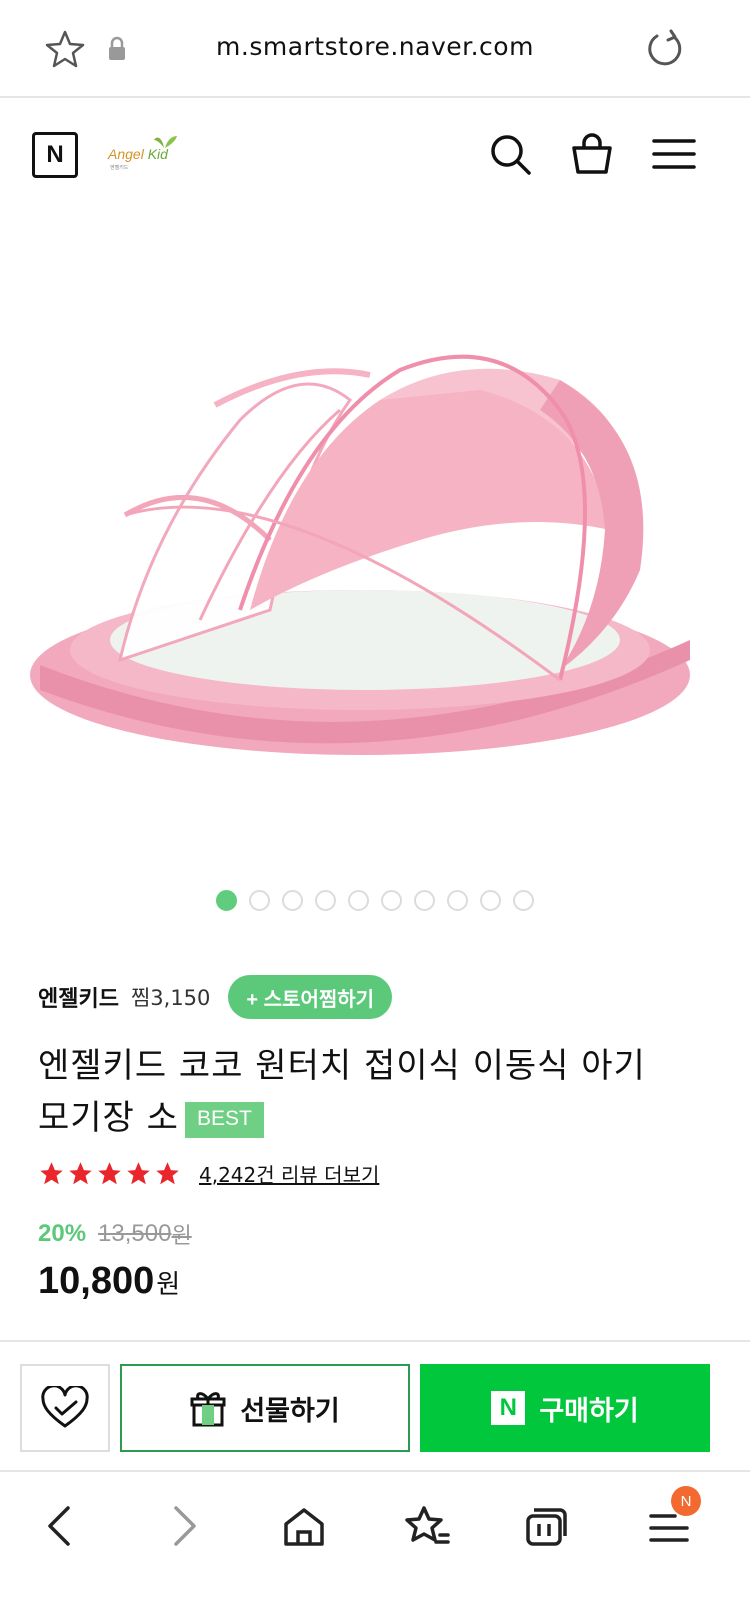 Image resolution: width=750 pixels, height=1612 pixels. Describe the element at coordinates (170, 998) in the screenshot. I see `wish-count: 찜3,150` at that location.